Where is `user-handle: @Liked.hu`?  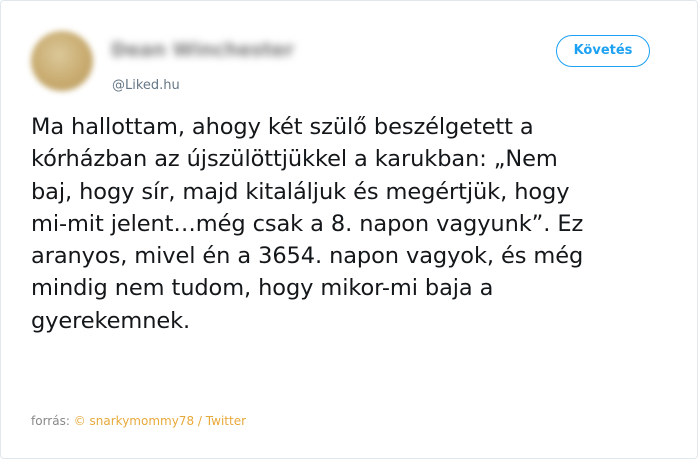 user-handle: @Liked.hu is located at coordinates (146, 85).